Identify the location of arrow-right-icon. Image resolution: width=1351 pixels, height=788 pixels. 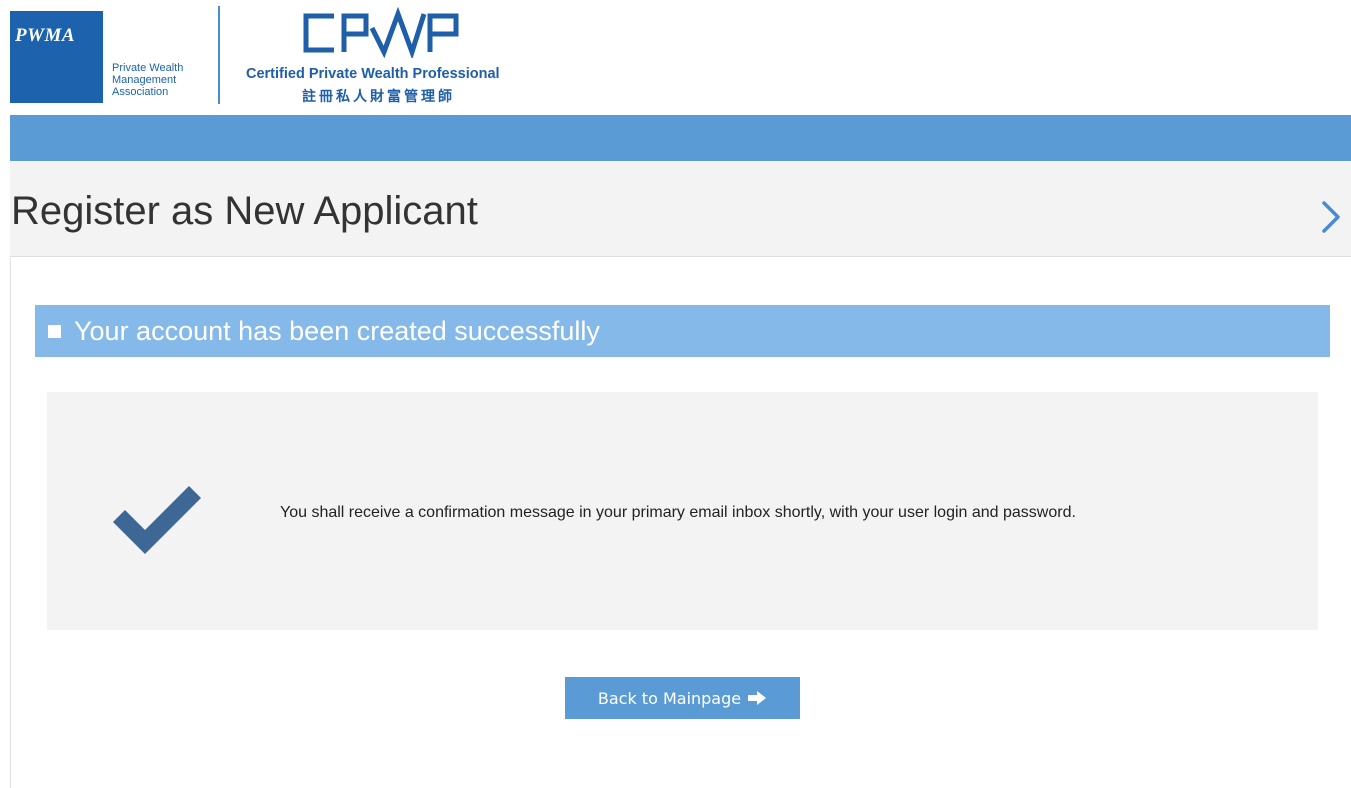
(757, 698).